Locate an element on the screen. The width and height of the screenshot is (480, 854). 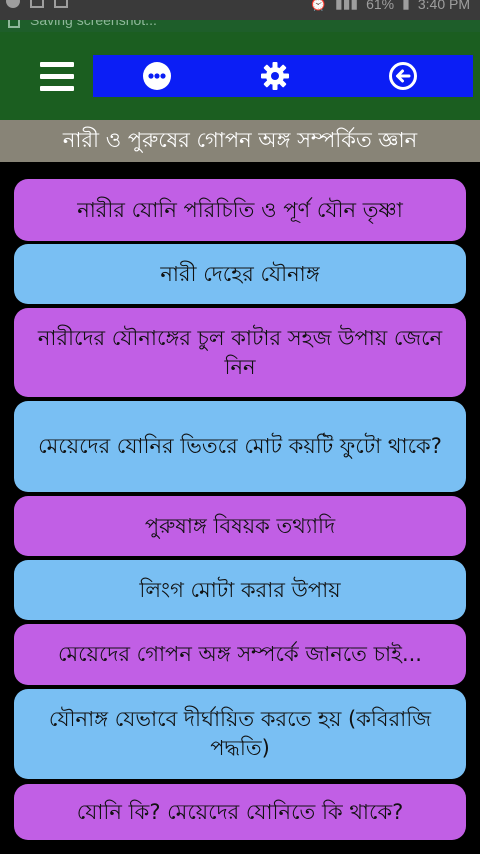
list-item: নারী দেহের যৌনাঙ্গ is located at coordinates (240, 274).